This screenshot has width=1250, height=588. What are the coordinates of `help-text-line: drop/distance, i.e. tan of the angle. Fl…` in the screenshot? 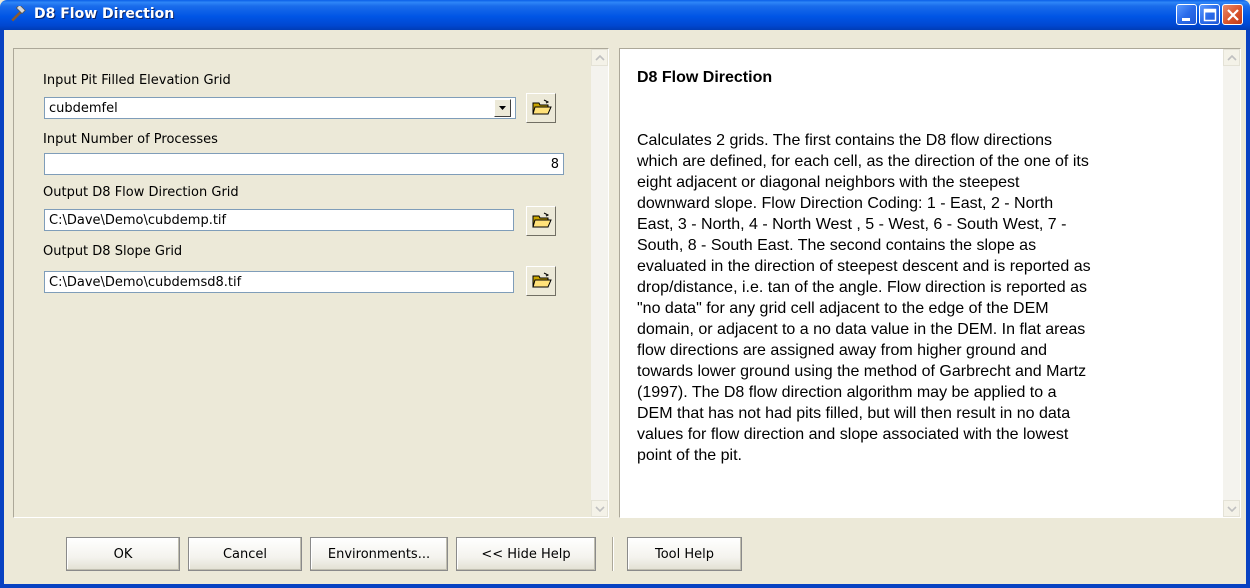 It's located at (862, 287).